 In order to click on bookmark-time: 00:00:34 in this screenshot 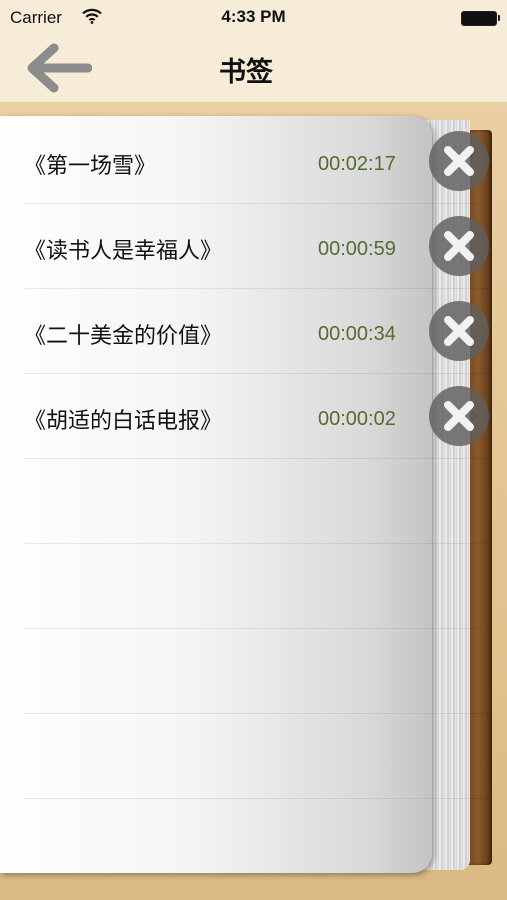, I will do `click(357, 334)`.